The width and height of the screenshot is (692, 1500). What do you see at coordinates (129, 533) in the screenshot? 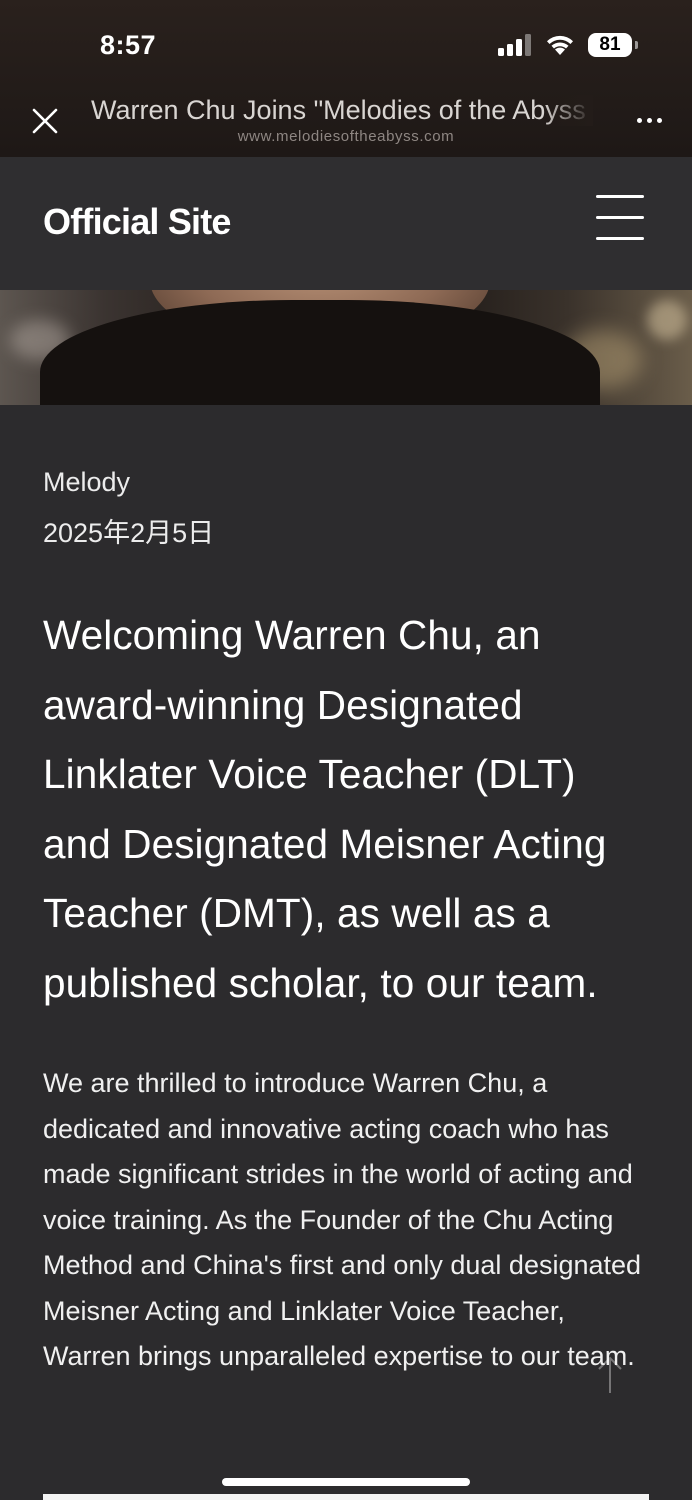
I see `article-date: 2025年2月5日` at bounding box center [129, 533].